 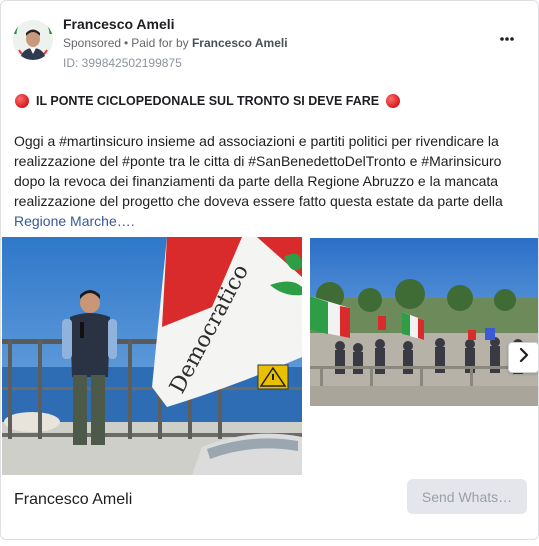 I want to click on paid-for-name: Francesco Ameli, so click(x=239, y=43).